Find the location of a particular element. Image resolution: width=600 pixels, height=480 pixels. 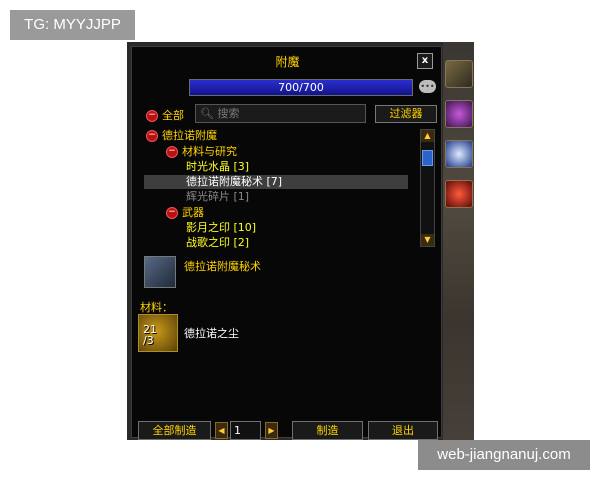

craft-all-button: 全部制造 is located at coordinates (174, 430).